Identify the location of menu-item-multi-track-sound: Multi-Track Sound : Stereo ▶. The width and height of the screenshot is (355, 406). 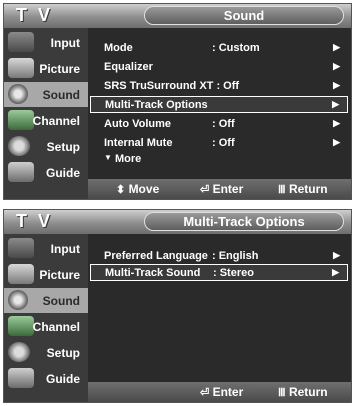
(219, 272).